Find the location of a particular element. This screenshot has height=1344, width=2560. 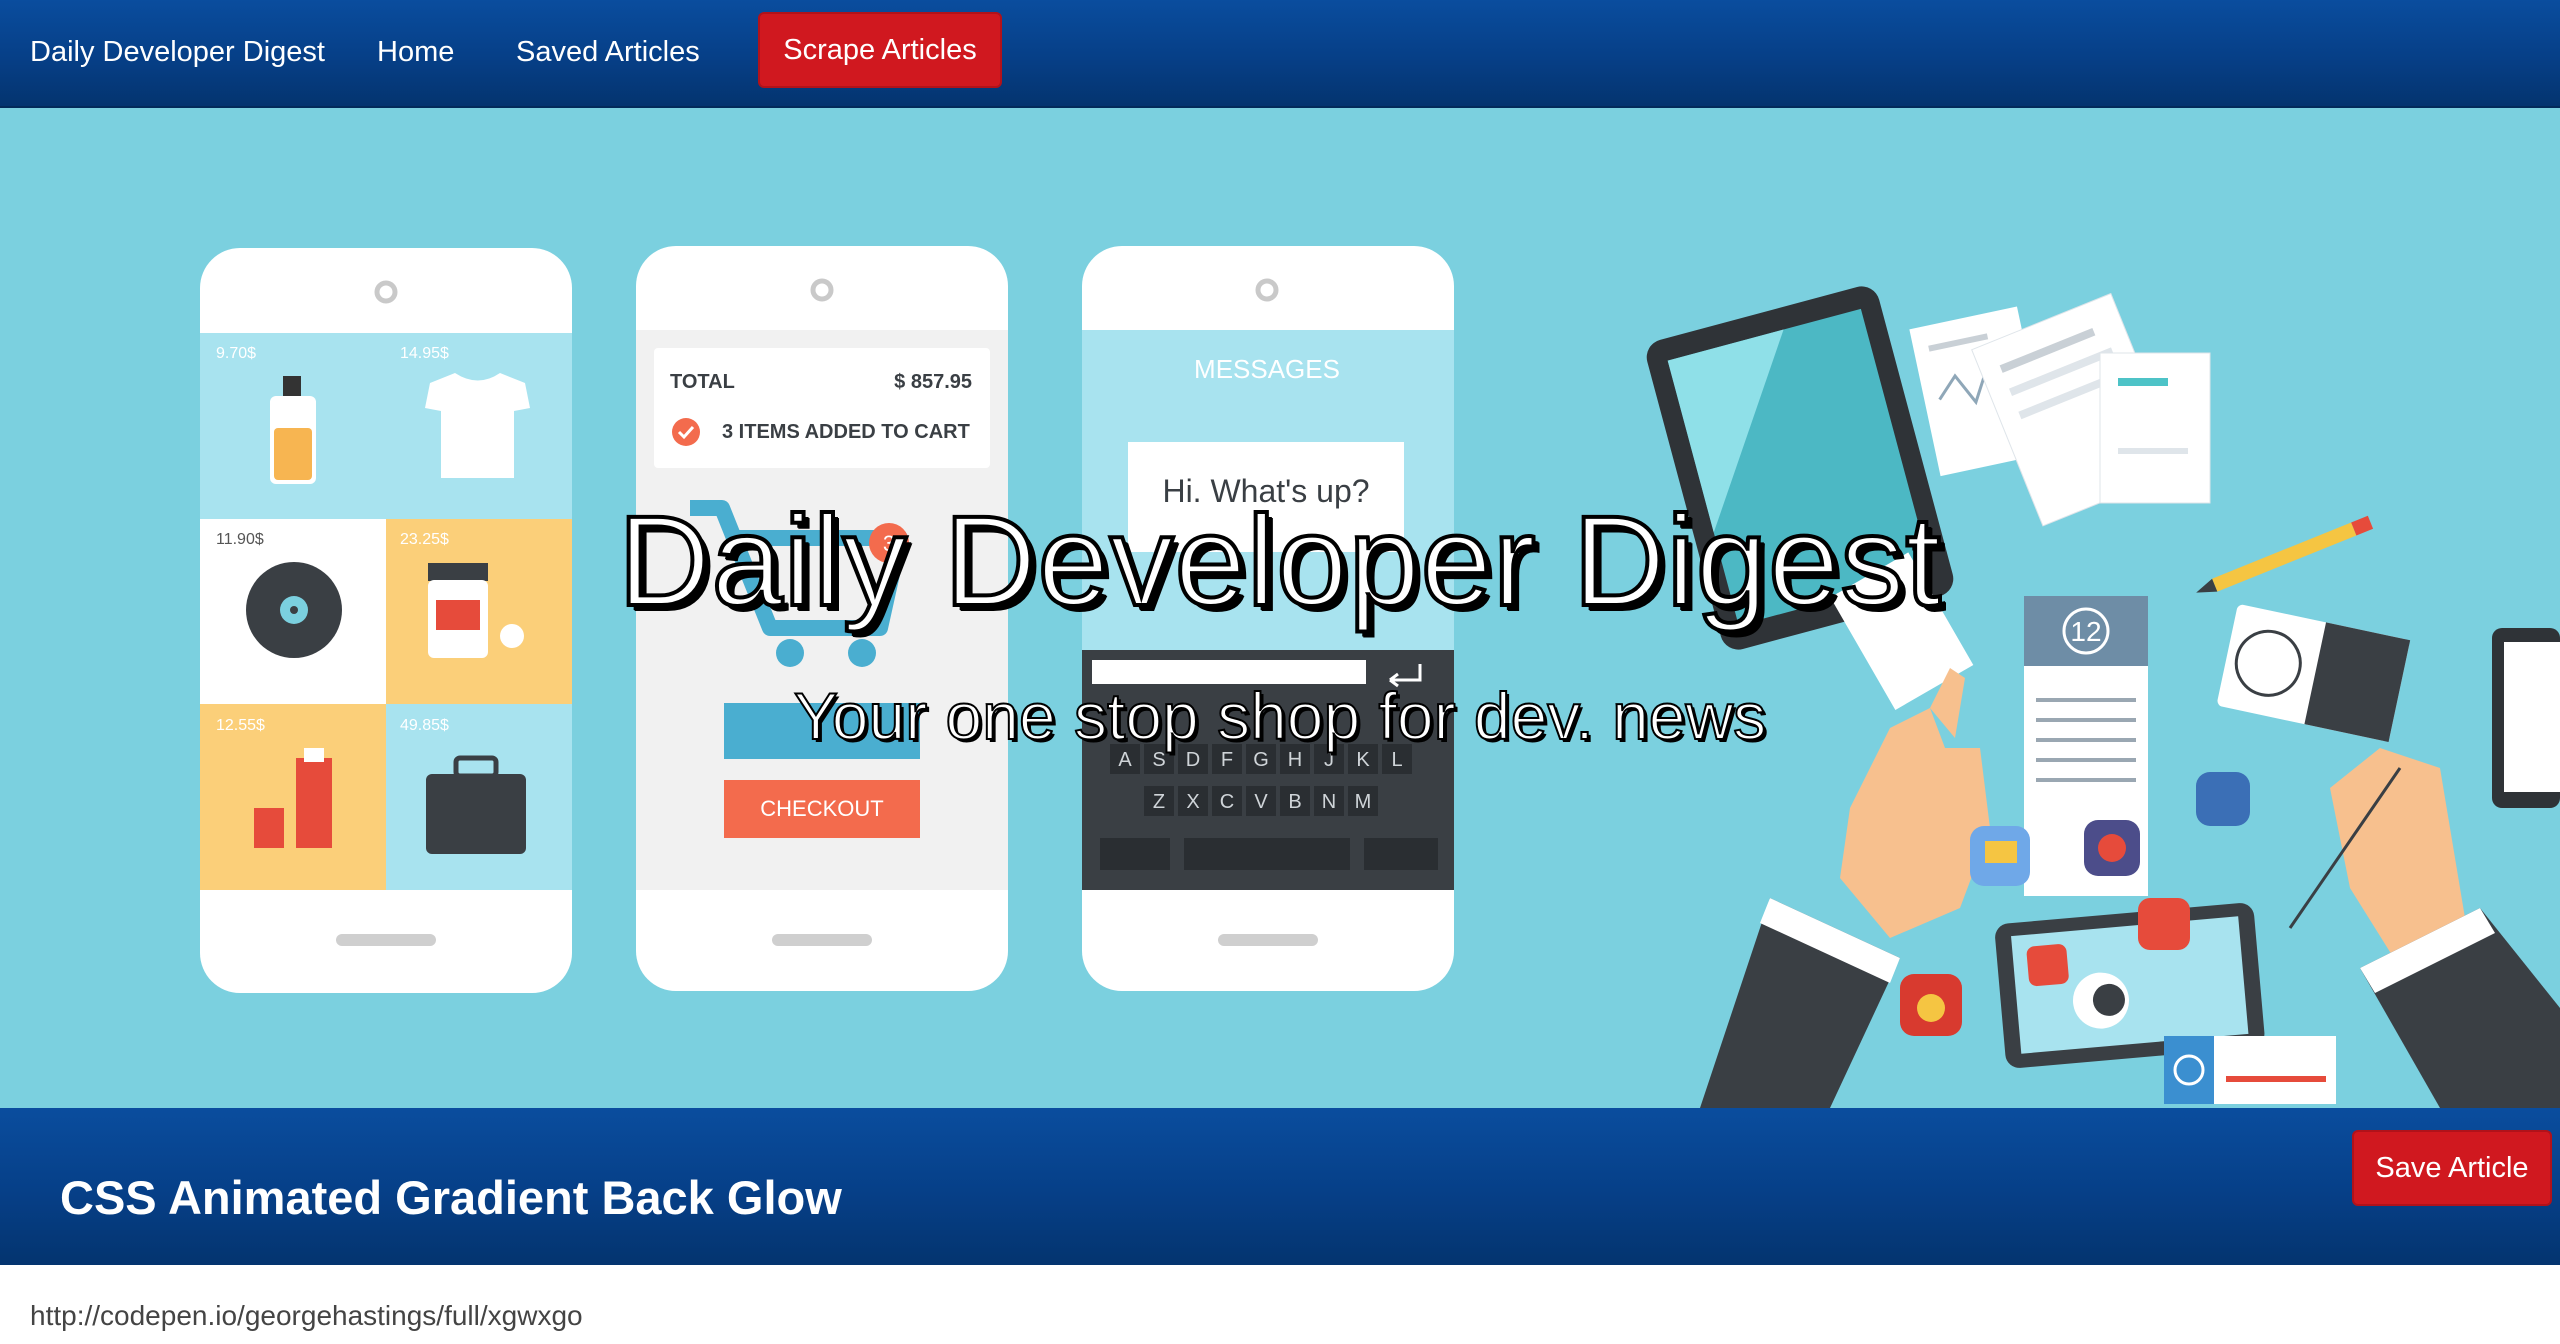

keyboard-key-label: B is located at coordinates (1294, 802).